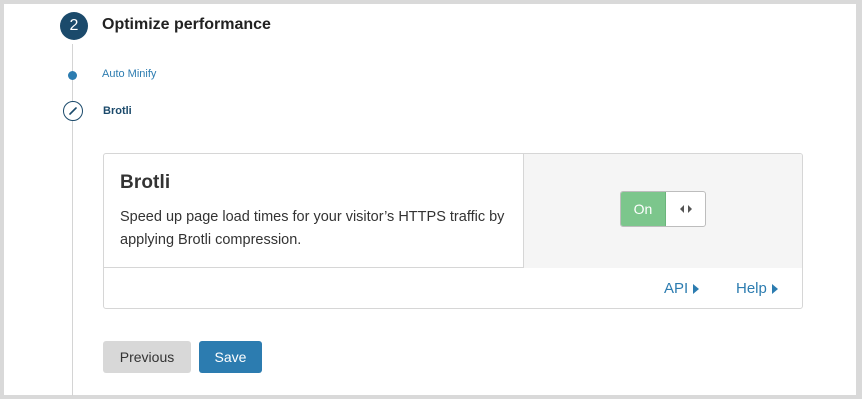 The image size is (862, 399). What do you see at coordinates (676, 288) in the screenshot?
I see `api-link-label: API` at bounding box center [676, 288].